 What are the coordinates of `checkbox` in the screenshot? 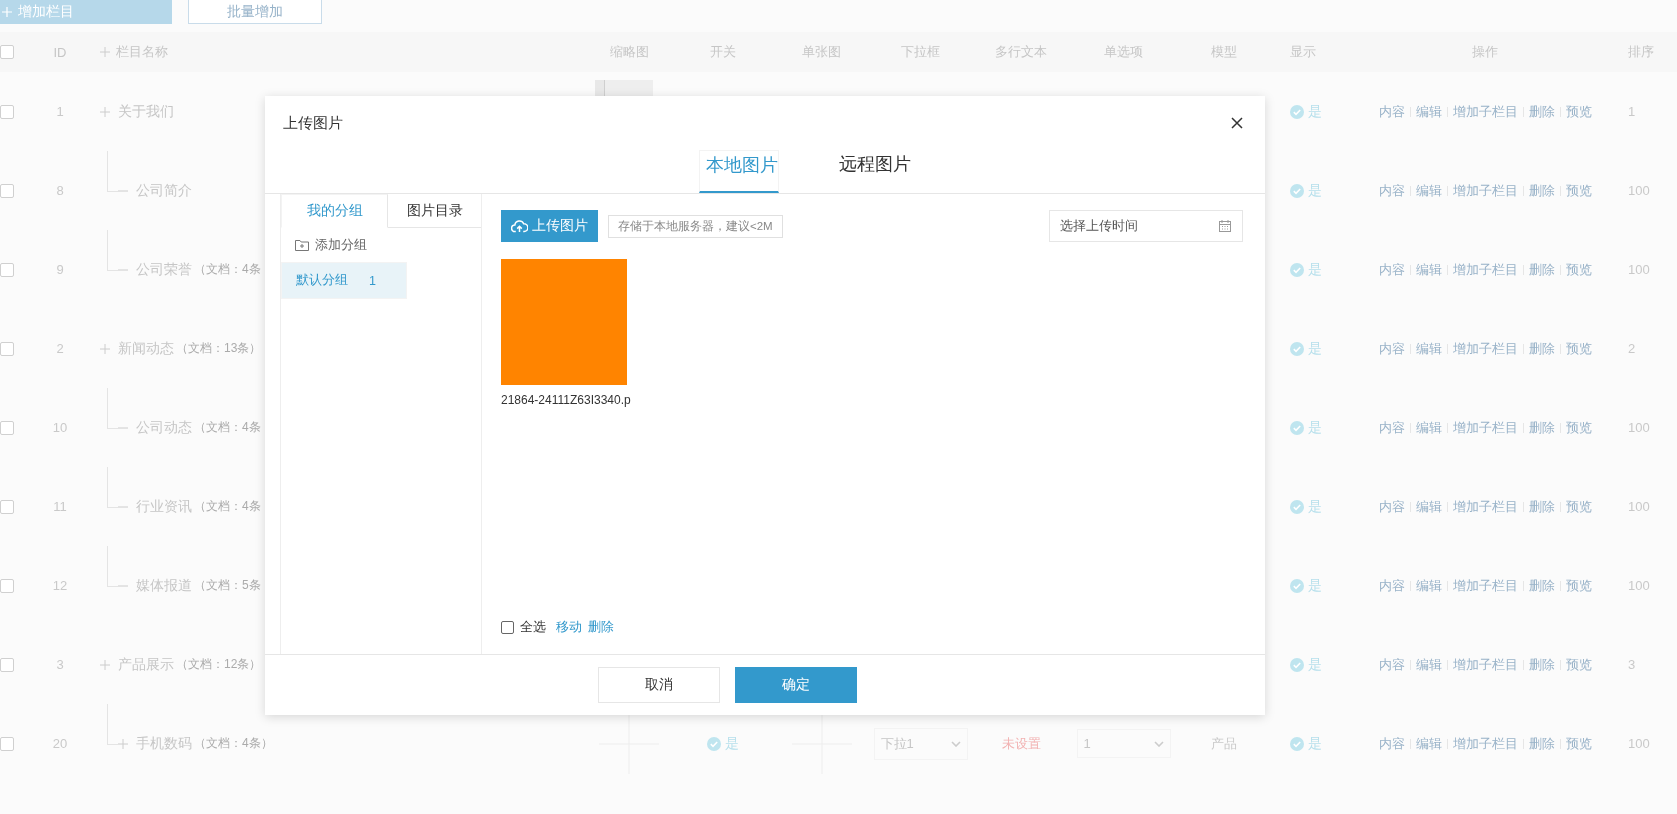 It's located at (507, 627).